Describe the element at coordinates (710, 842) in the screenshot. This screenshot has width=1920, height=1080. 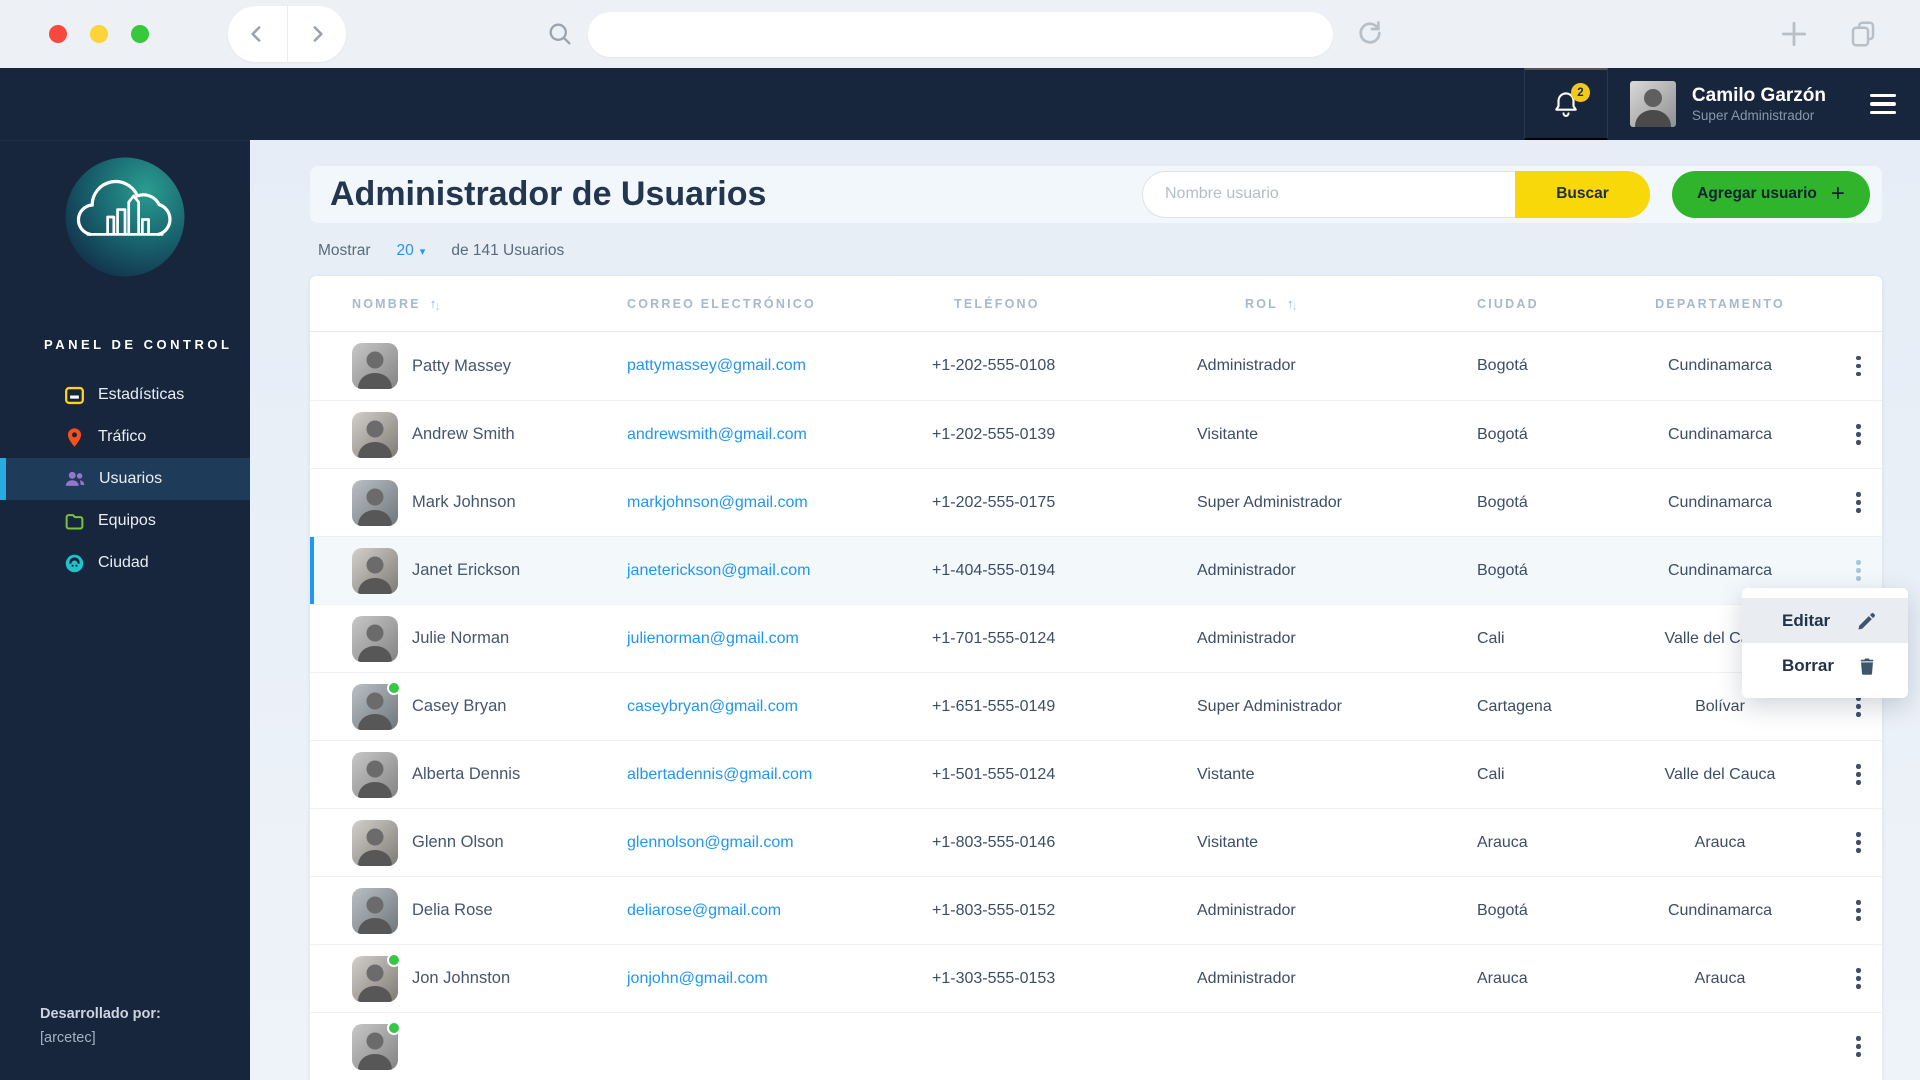
I see `user-email-link: glennolson@gmail.com` at that location.